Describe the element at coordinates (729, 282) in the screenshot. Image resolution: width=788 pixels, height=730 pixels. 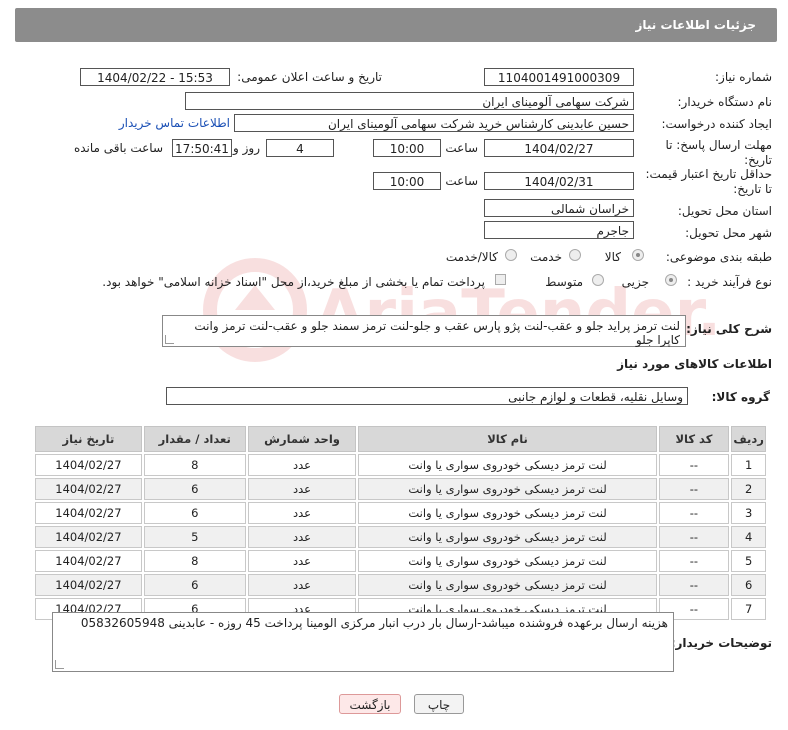
I see `process-label: نوع فرآیند خرید :` at that location.